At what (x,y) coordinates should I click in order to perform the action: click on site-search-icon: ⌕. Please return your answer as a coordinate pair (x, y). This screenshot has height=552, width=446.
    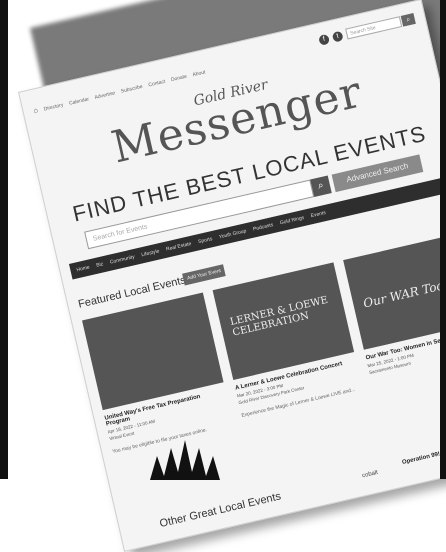
    Looking at the image, I should click on (408, 20).